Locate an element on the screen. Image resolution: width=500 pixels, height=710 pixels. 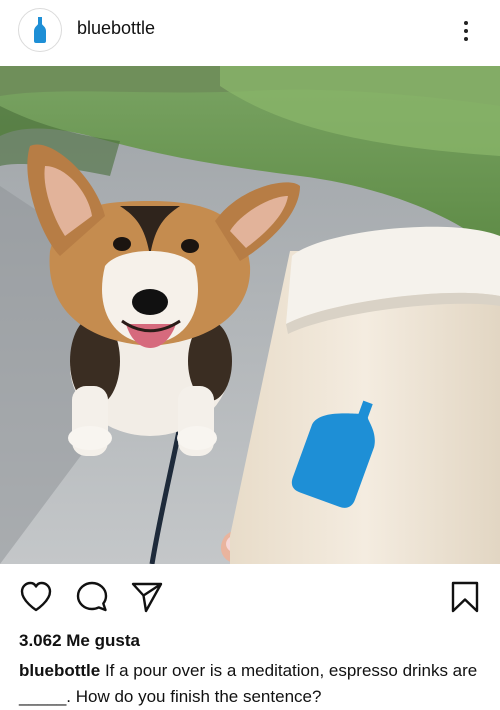
avatar is located at coordinates (40, 30).